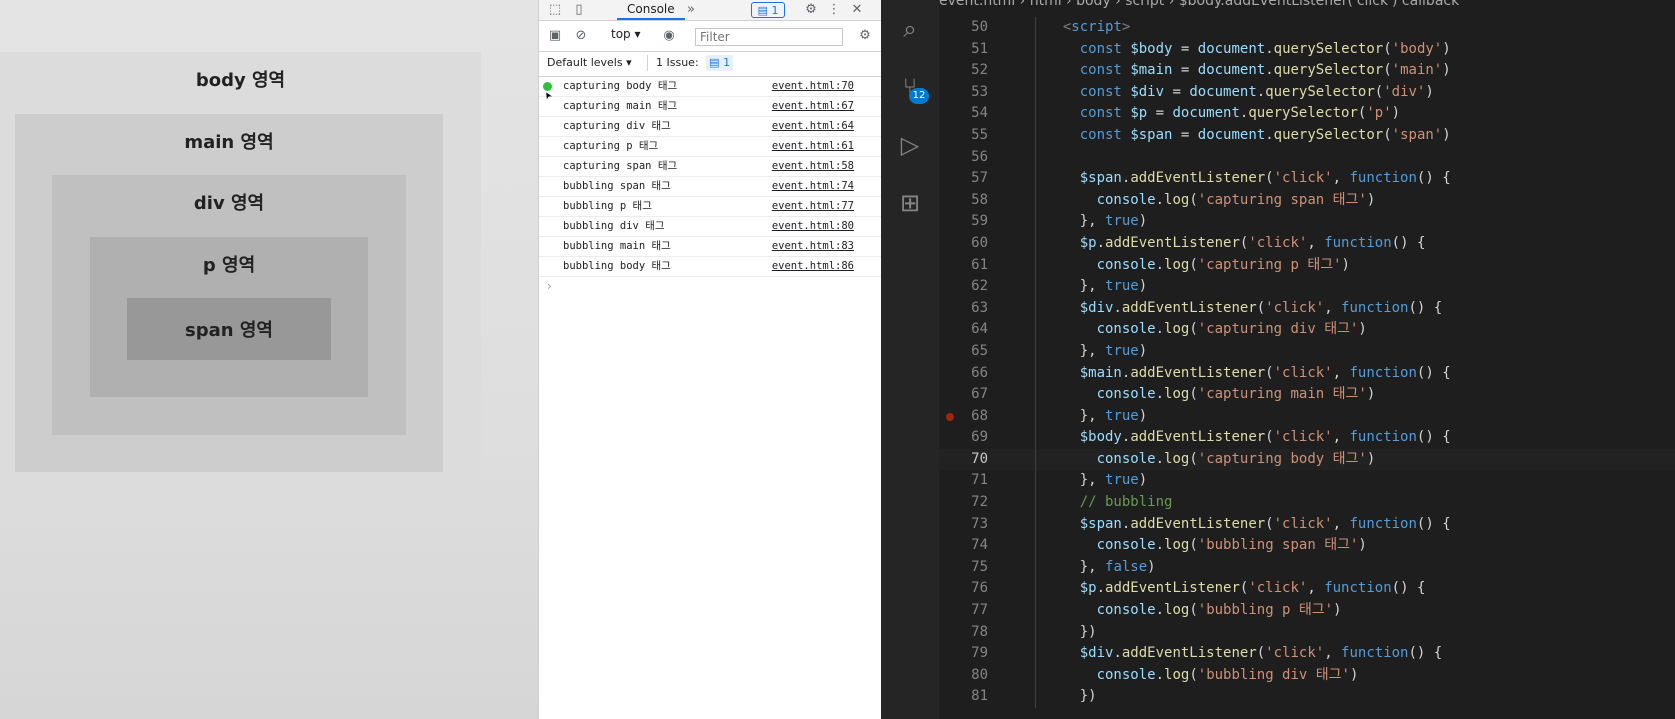 This screenshot has width=1675, height=719. What do you see at coordinates (1307, 351) in the screenshot?
I see `code-line: 65 }, true)` at bounding box center [1307, 351].